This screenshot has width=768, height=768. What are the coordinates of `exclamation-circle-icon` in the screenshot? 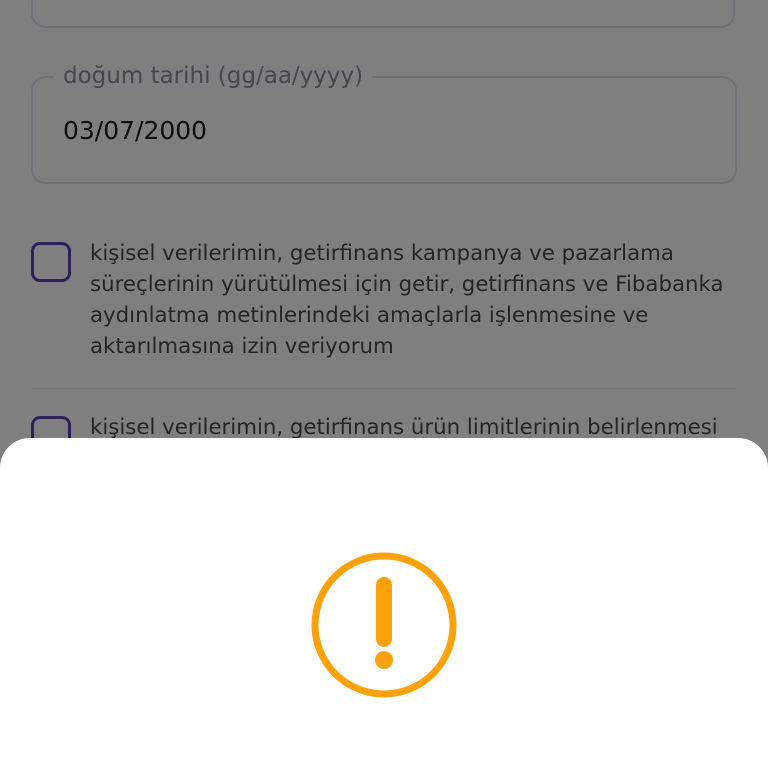 It's located at (384, 625).